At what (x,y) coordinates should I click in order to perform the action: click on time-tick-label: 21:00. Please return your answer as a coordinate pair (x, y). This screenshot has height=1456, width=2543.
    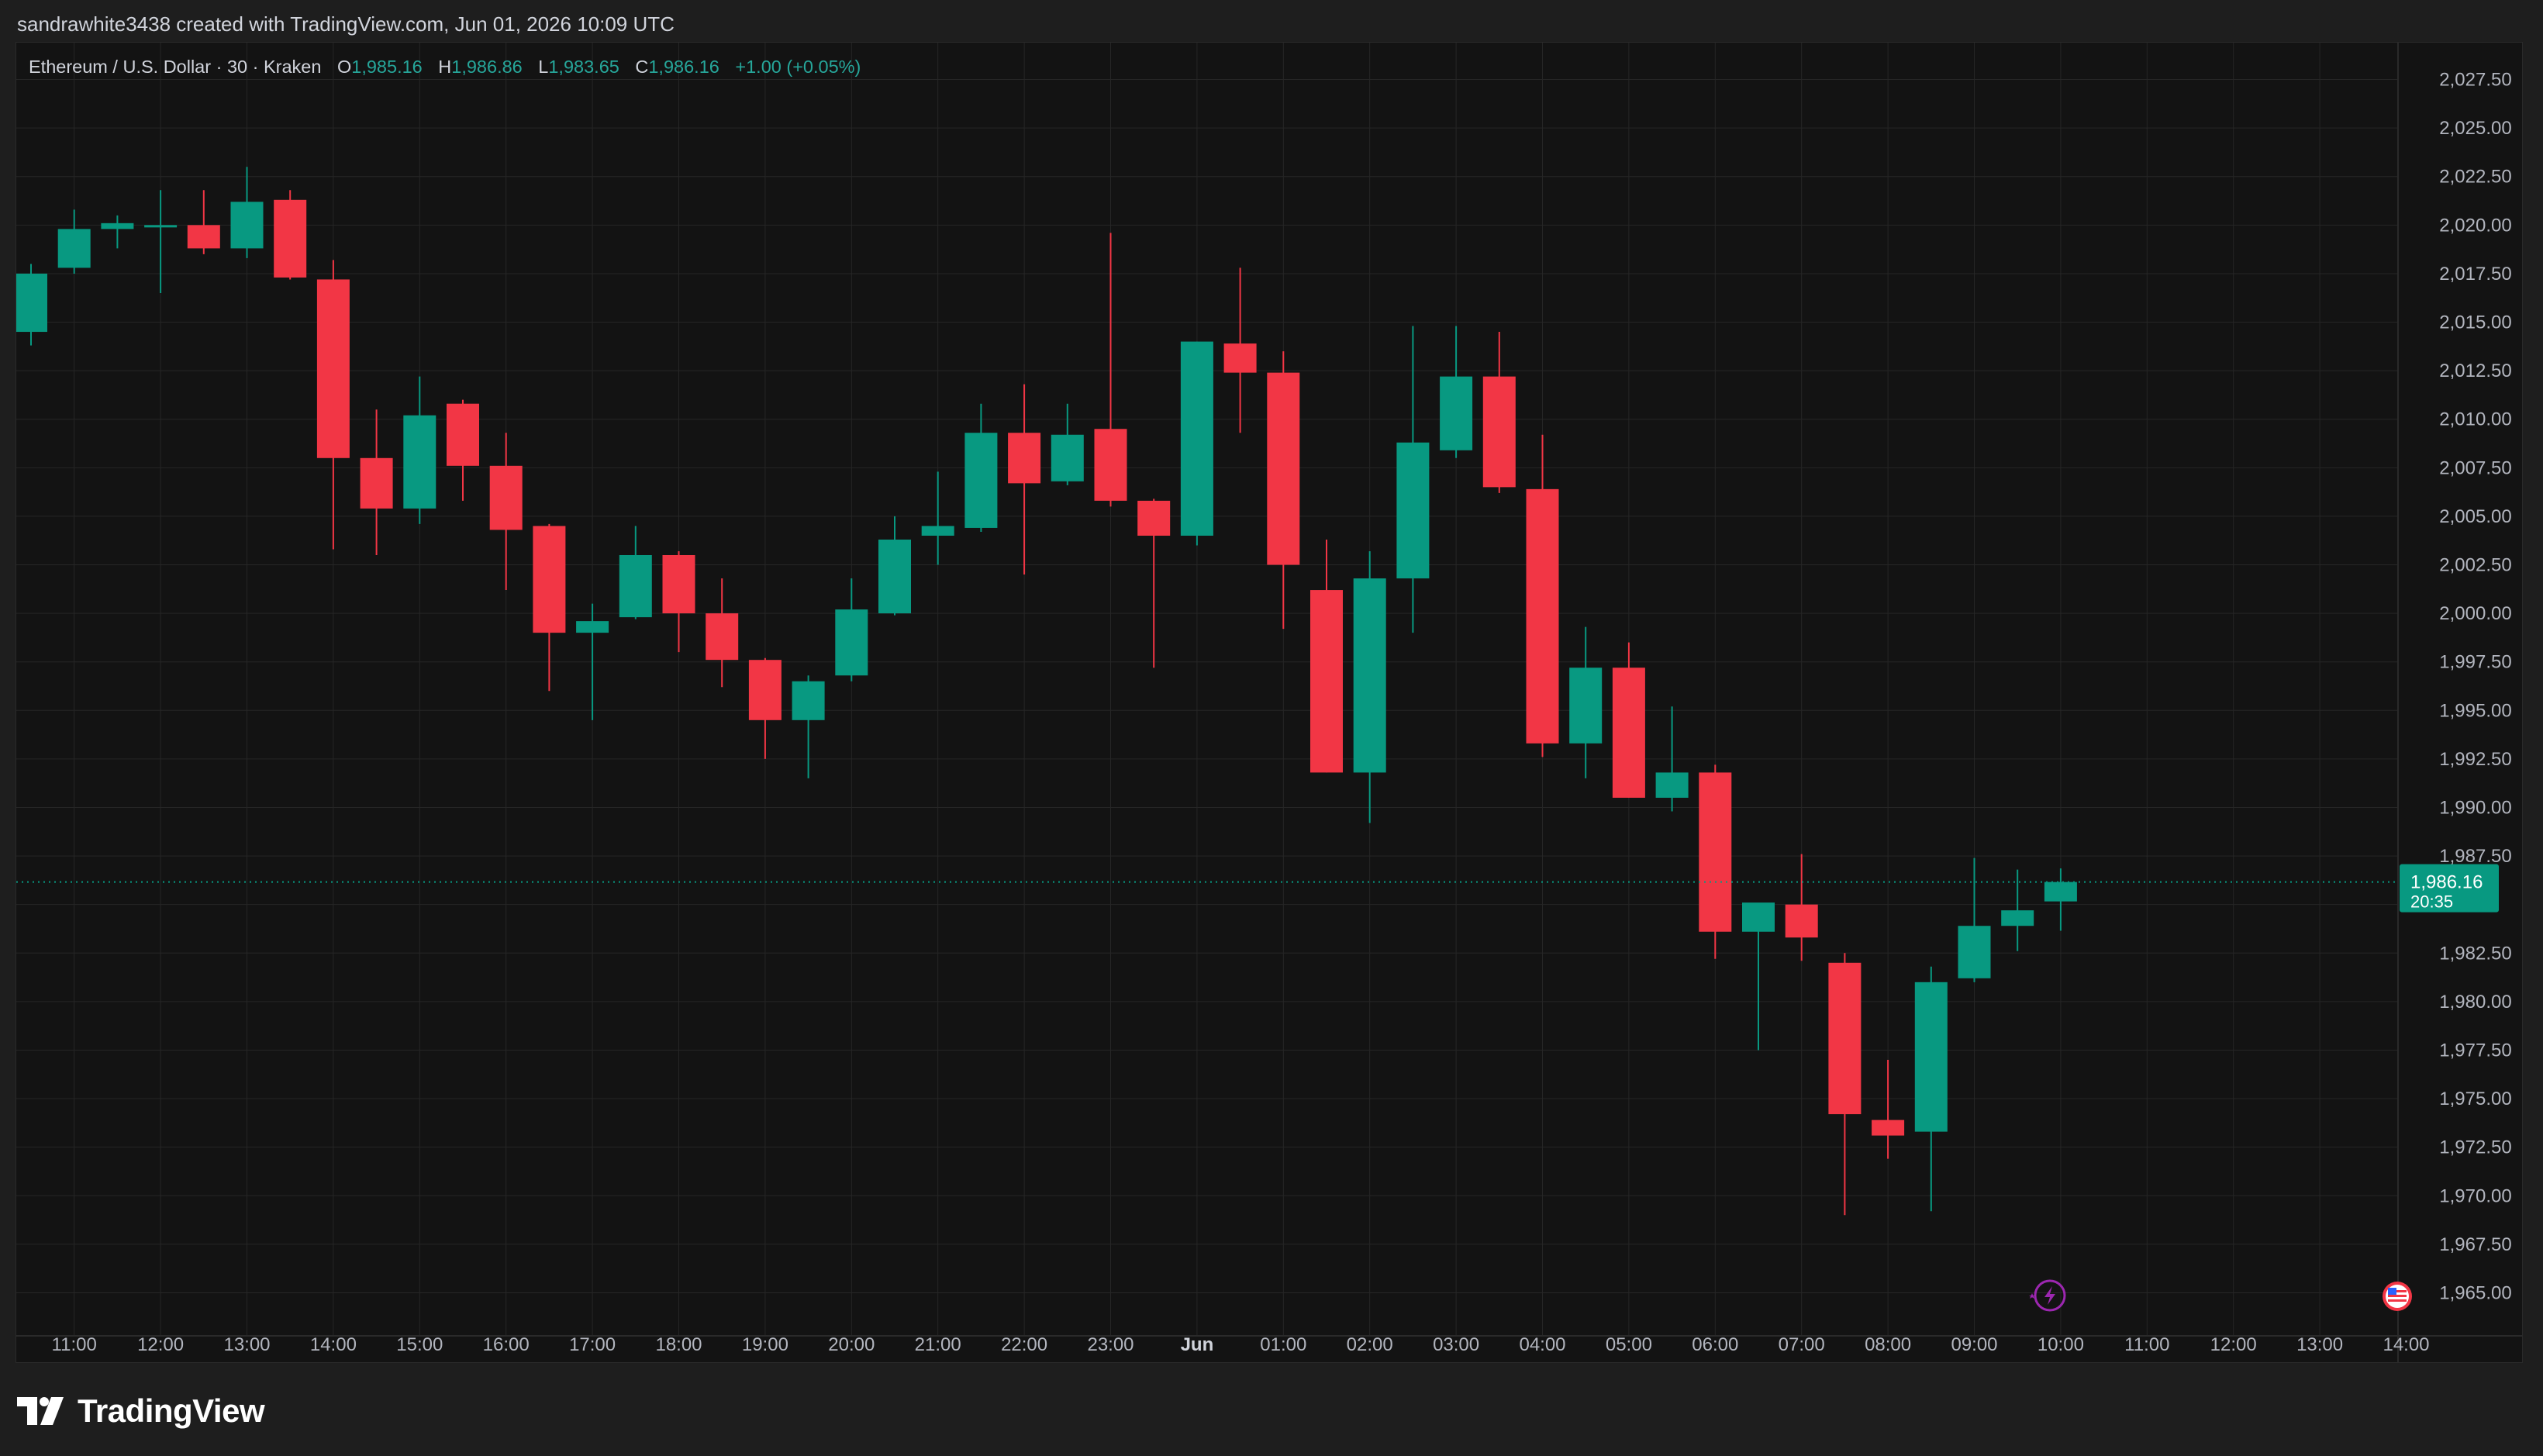
    Looking at the image, I should click on (938, 1345).